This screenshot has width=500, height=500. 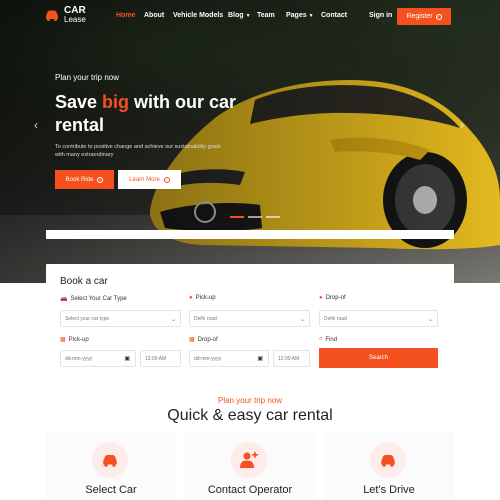 I want to click on feature-card-select-car: Select Car, so click(x=111, y=466).